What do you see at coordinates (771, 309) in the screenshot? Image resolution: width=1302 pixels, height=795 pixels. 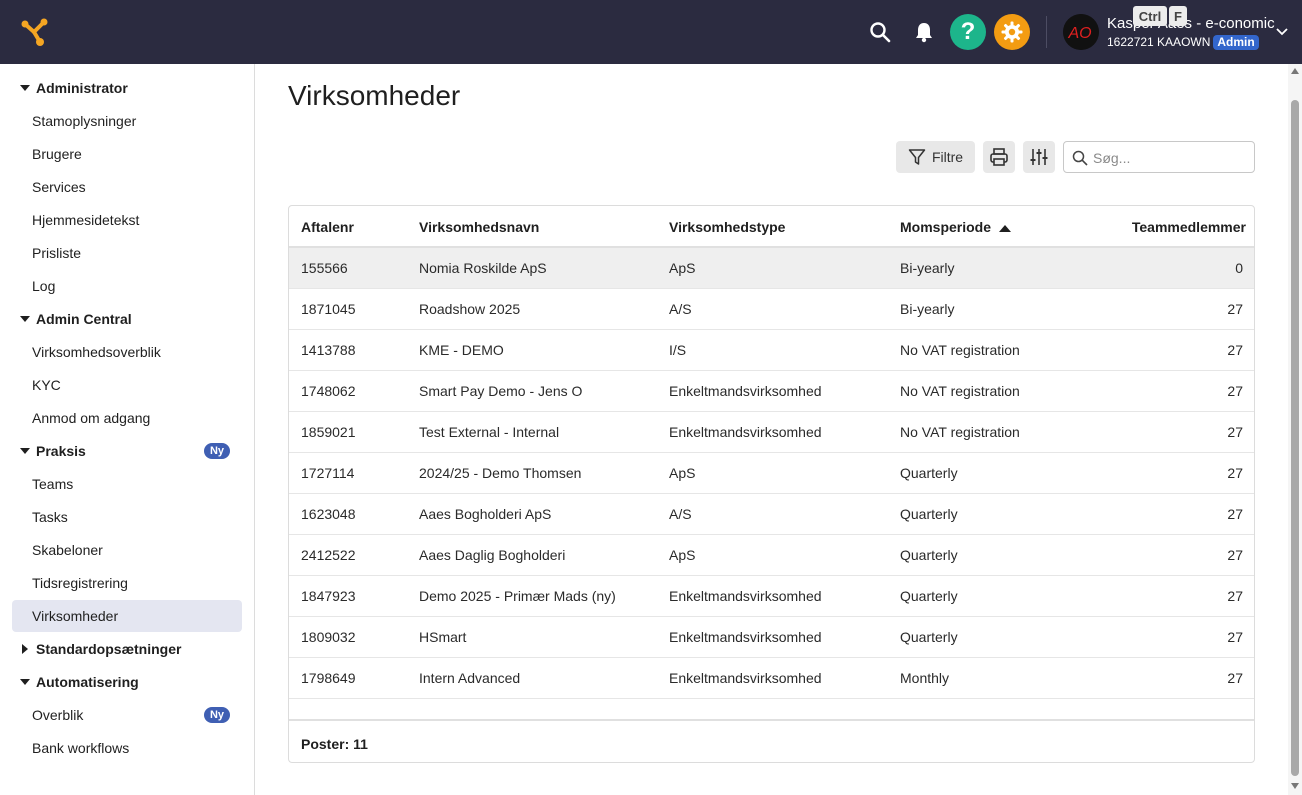 I see `table-row: 1871045 Roadshow 2025 A/S Bi-yearly 27` at bounding box center [771, 309].